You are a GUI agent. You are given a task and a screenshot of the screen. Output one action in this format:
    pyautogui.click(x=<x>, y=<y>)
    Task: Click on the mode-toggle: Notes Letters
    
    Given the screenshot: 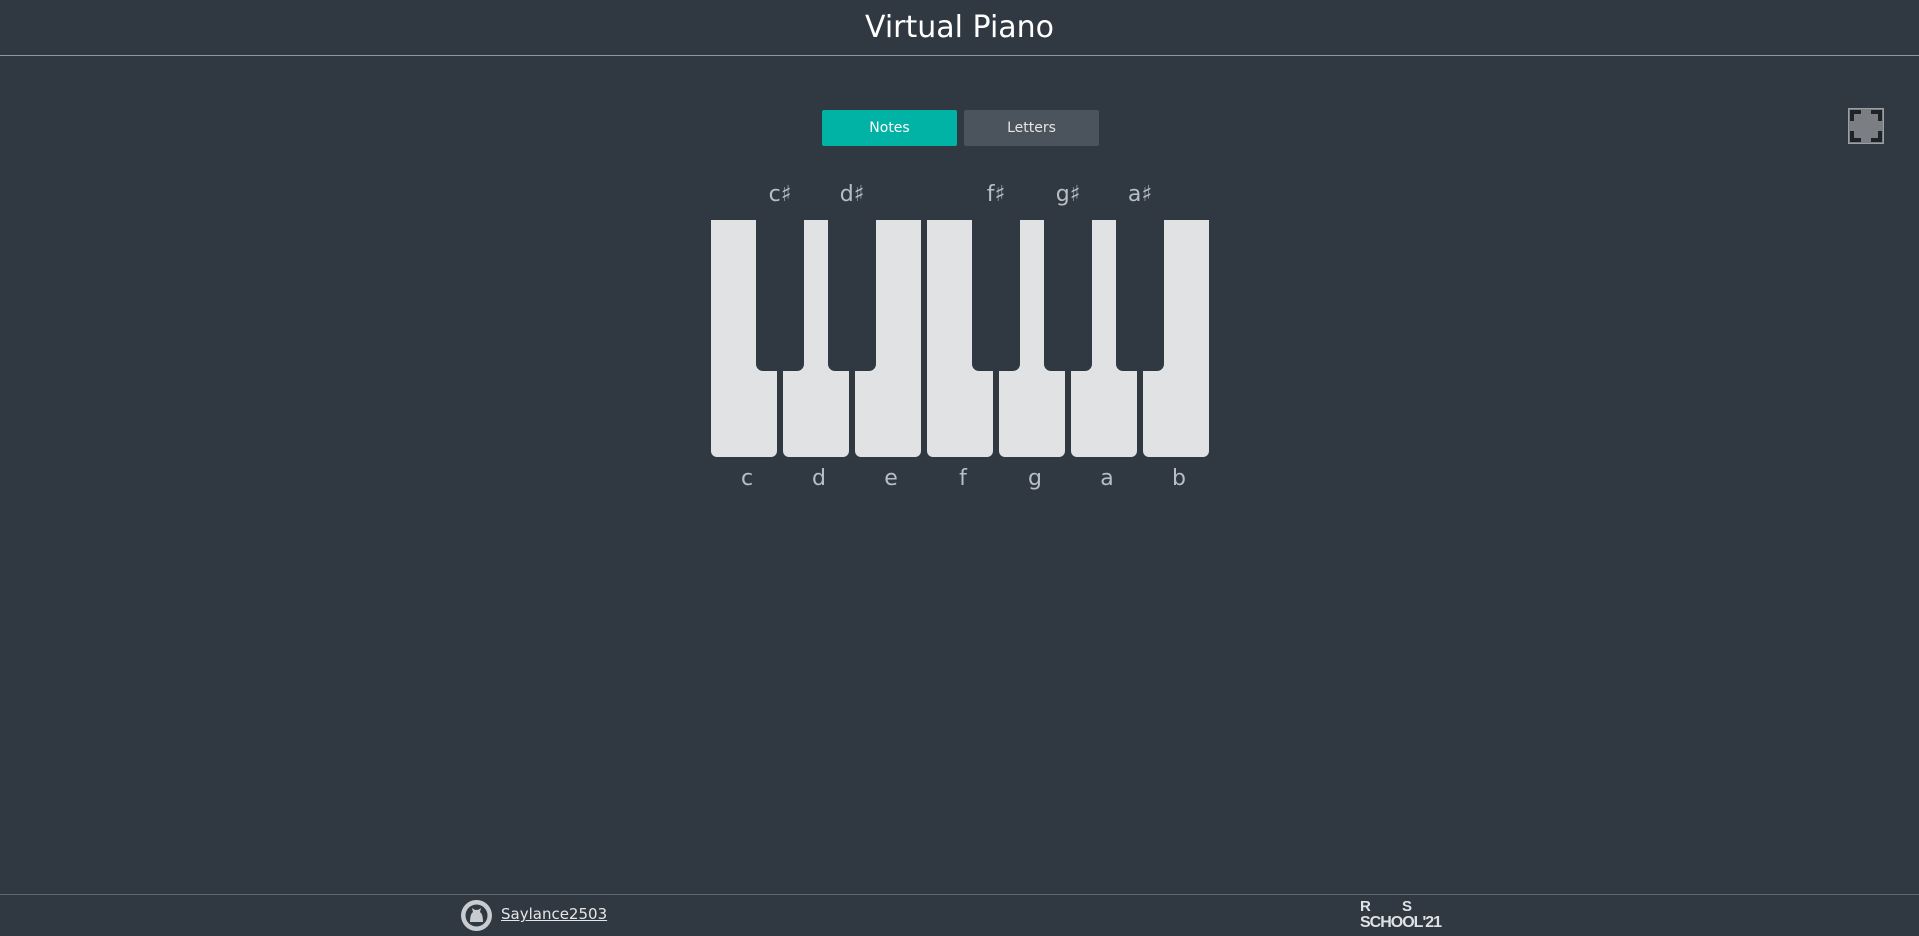 What is the action you would take?
    pyautogui.click(x=960, y=128)
    